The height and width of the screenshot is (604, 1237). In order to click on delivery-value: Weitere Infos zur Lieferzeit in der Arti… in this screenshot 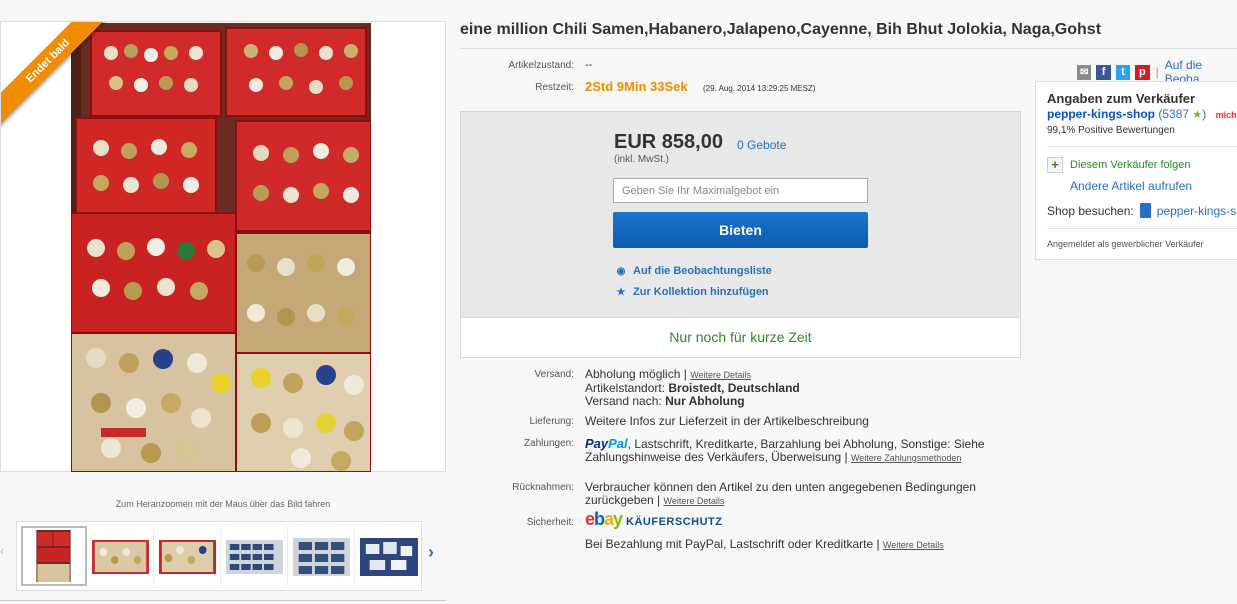, I will do `click(727, 421)`.